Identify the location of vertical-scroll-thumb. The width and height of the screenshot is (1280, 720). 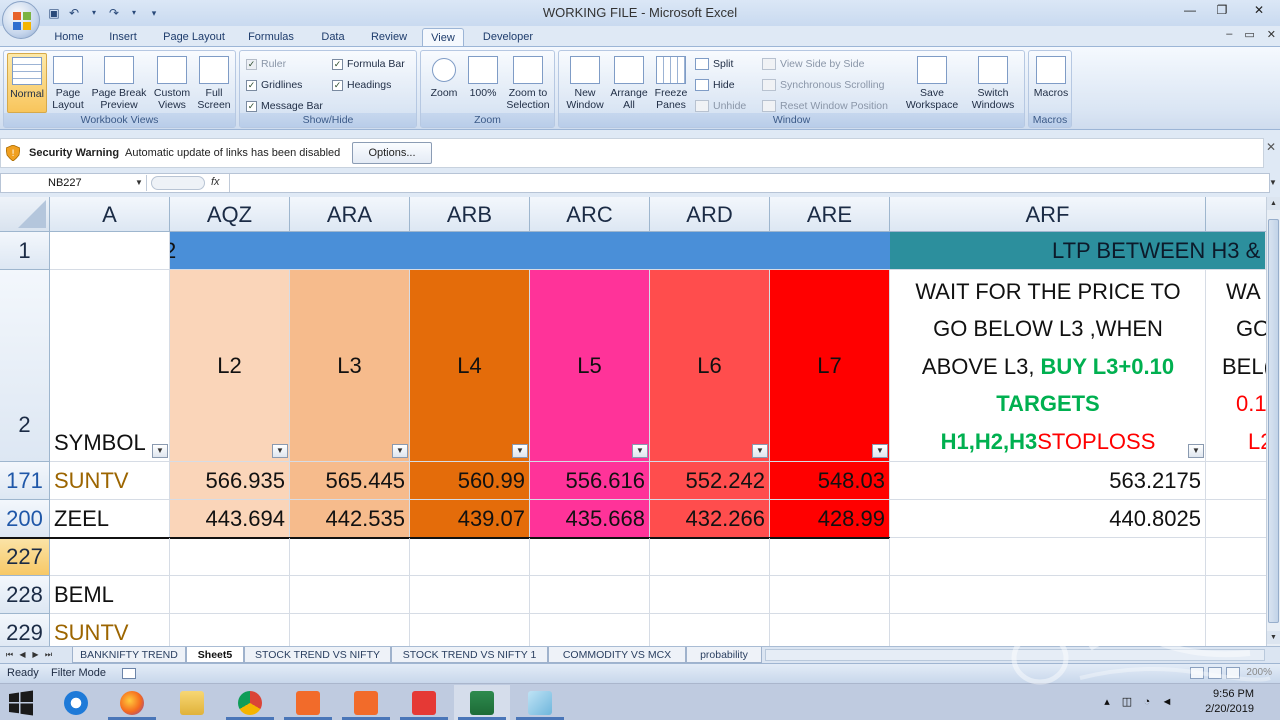
(1273, 421).